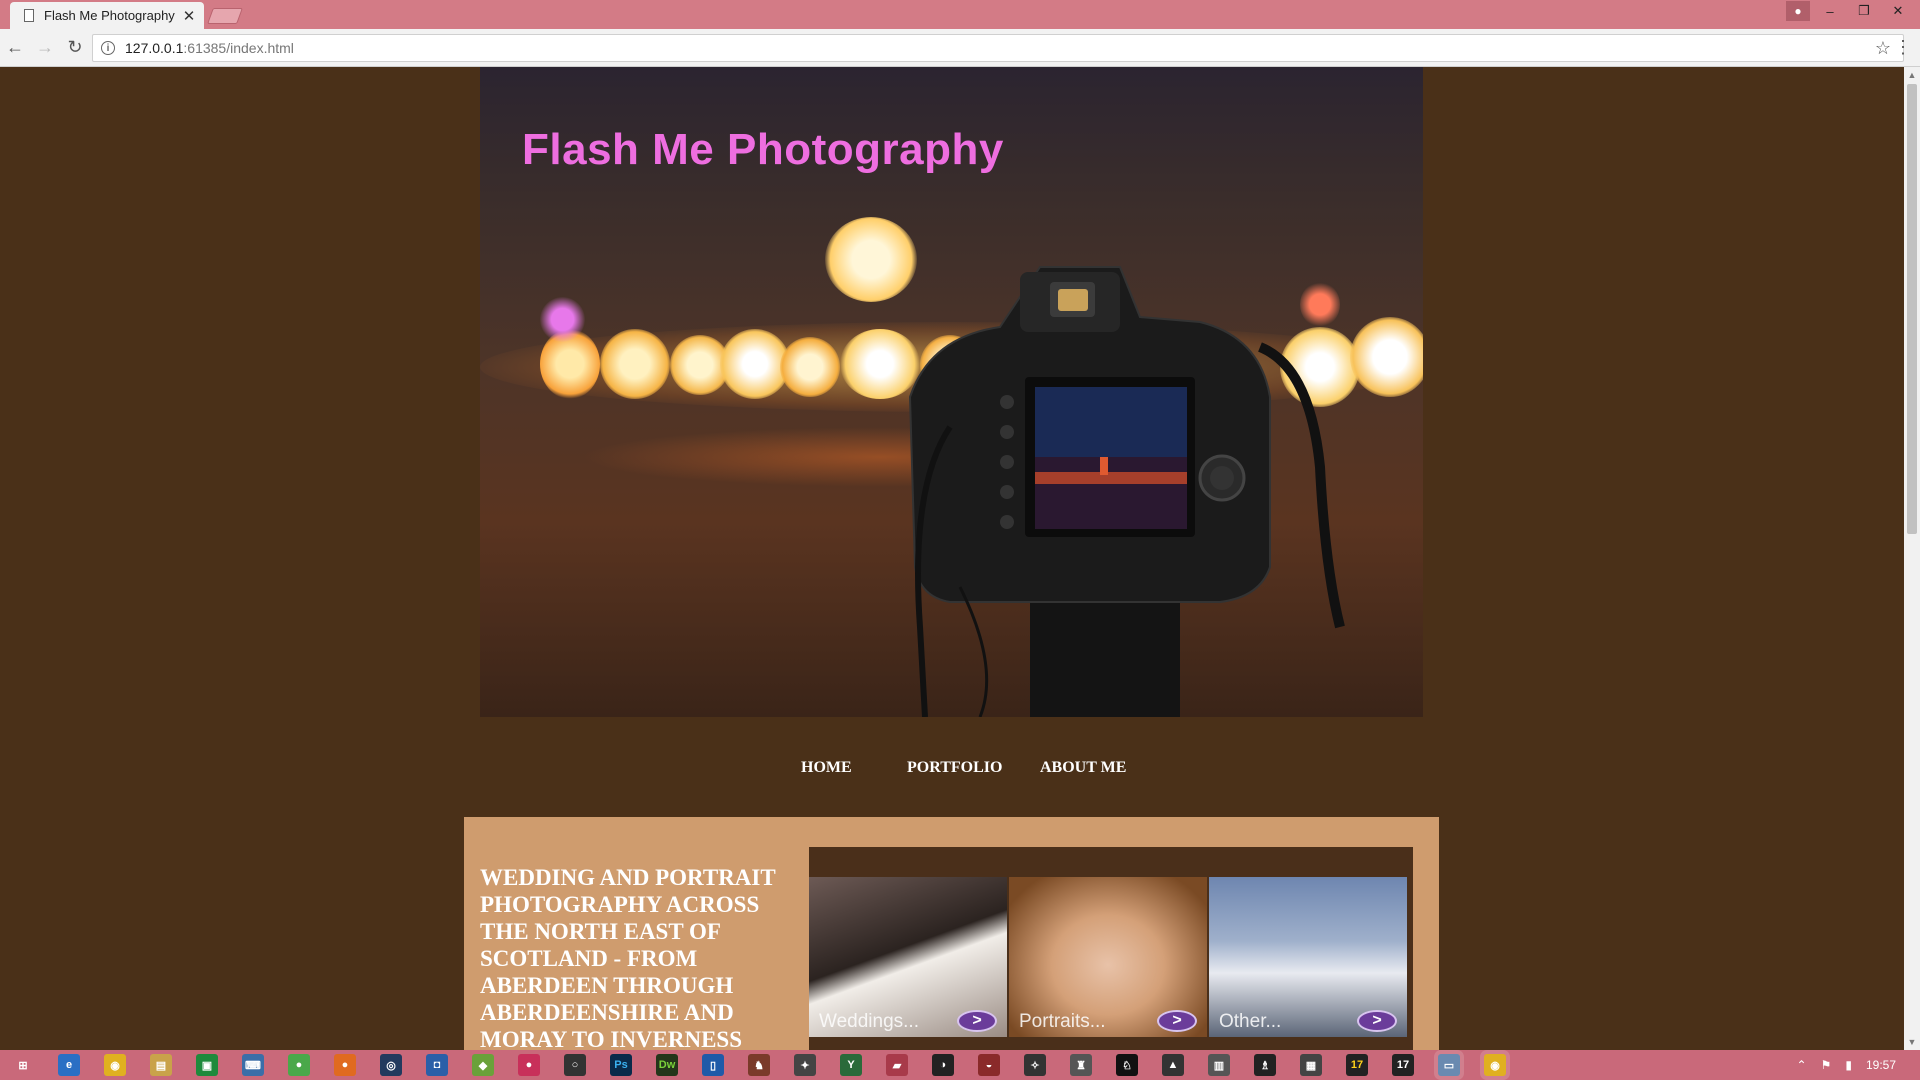 Image resolution: width=1920 pixels, height=1080 pixels. I want to click on nav-about-me: ABOUT ME, so click(1083, 768).